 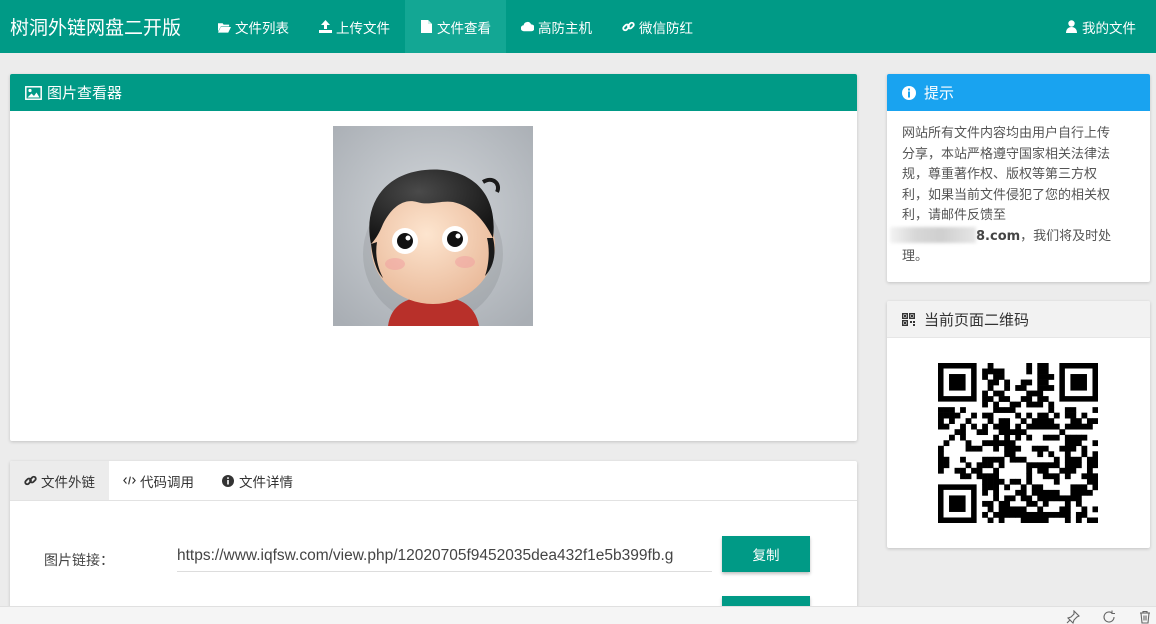 I want to click on tips-header: 提示, so click(x=1018, y=92).